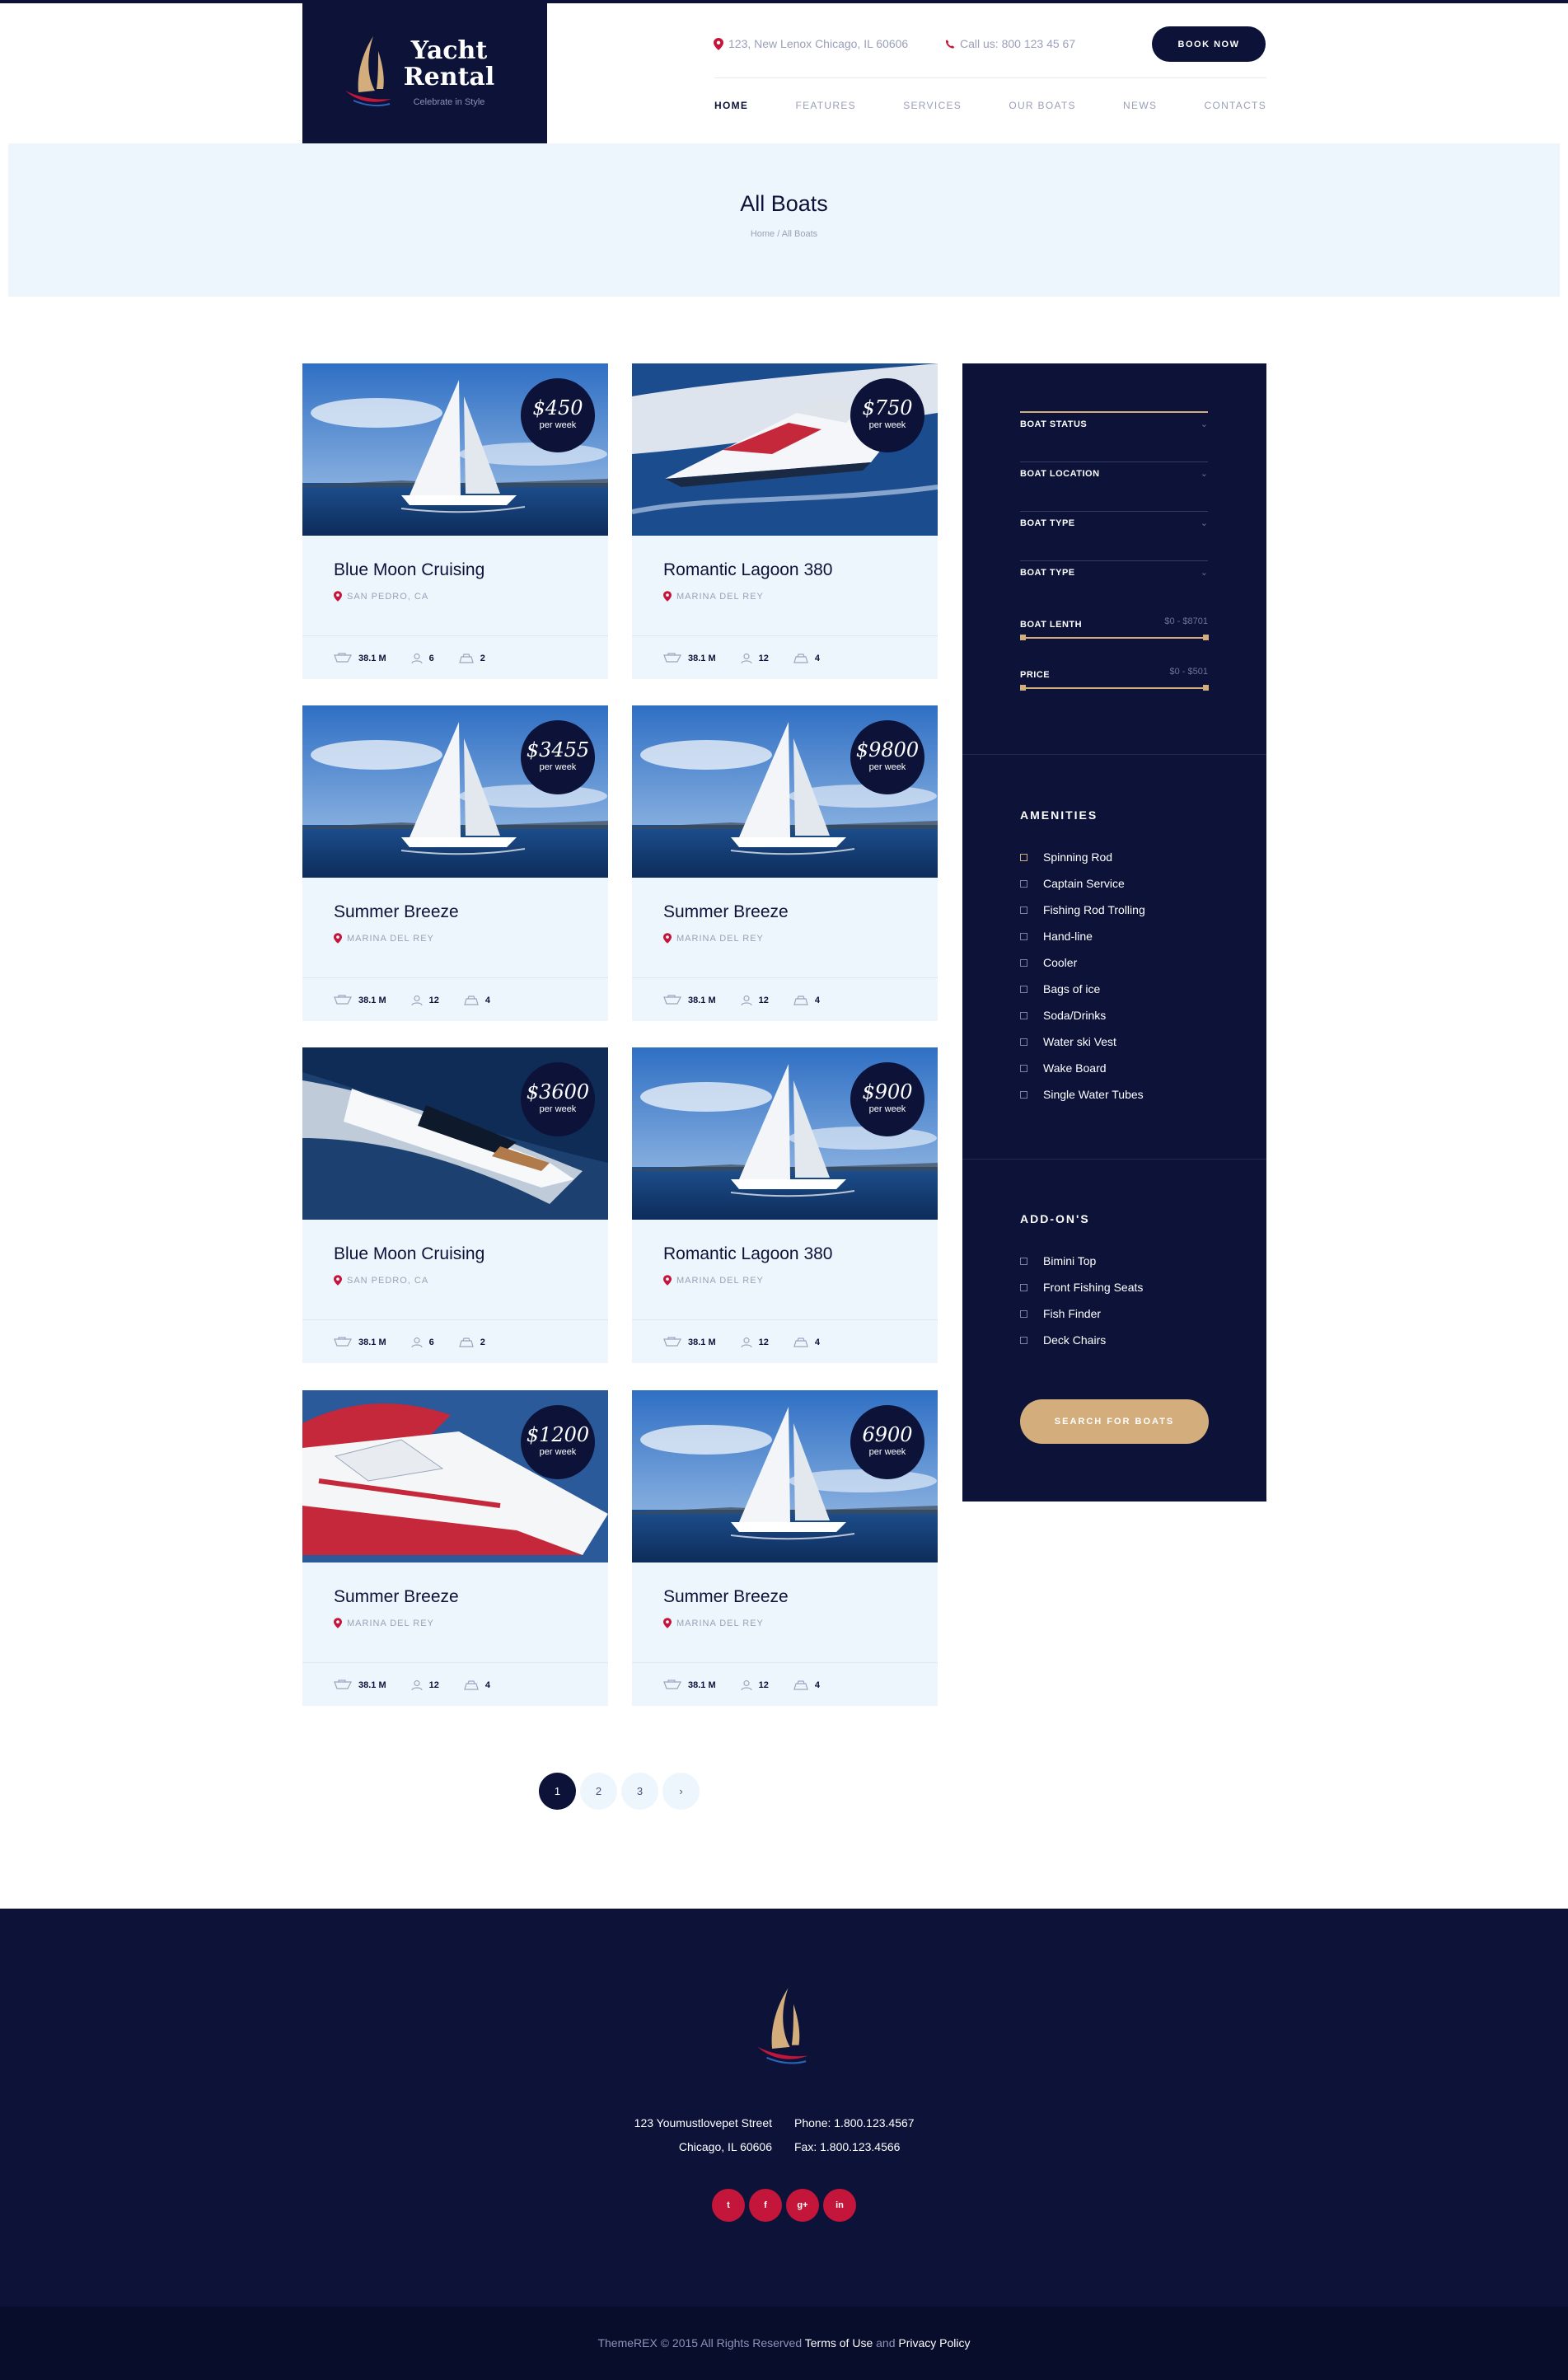 This screenshot has height=2380, width=1568. What do you see at coordinates (840, 2205) in the screenshot?
I see `linkedin-icon: in` at bounding box center [840, 2205].